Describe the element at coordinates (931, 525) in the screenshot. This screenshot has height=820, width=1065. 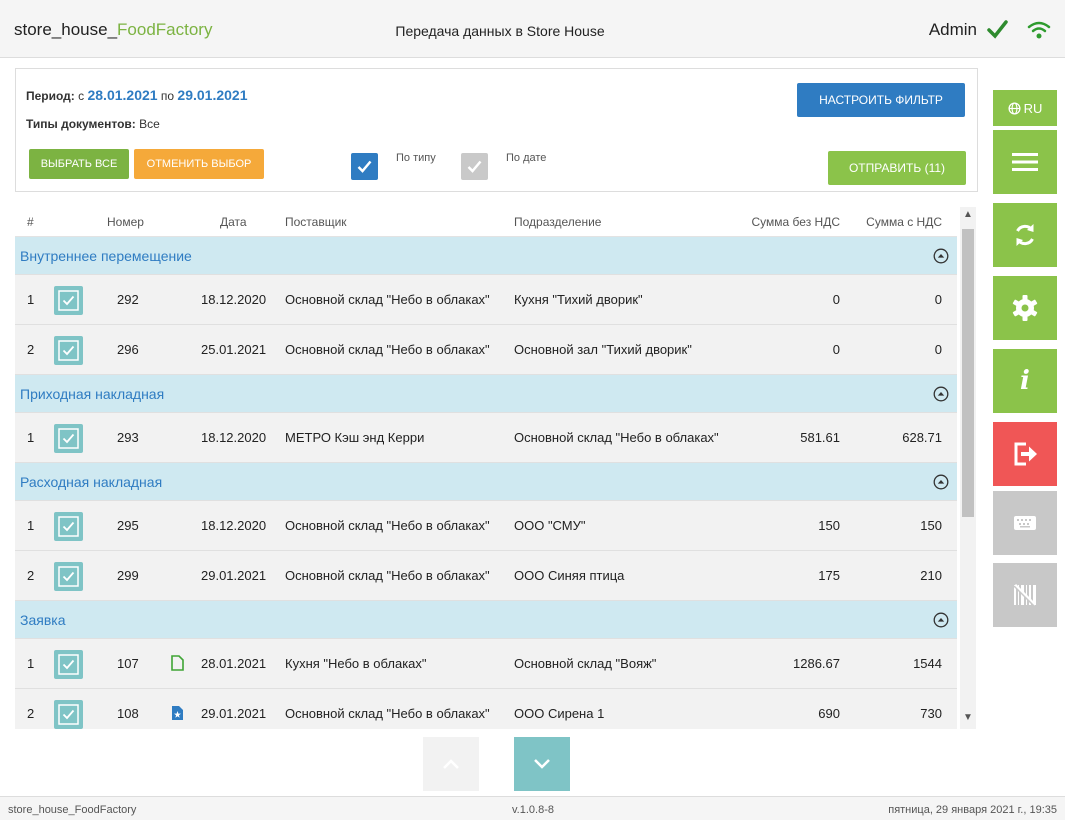
I see `row-sum-vat: 150` at that location.